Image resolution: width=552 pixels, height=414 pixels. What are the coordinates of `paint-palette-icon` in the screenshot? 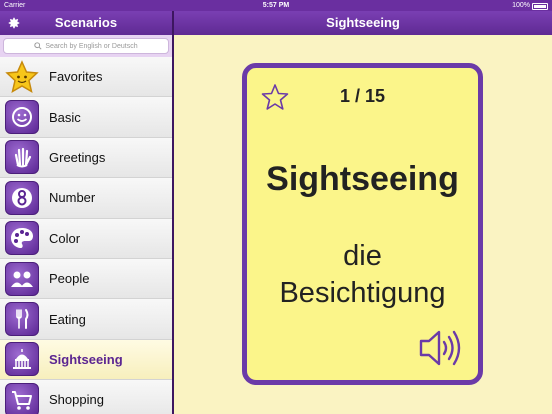 It's located at (22, 238).